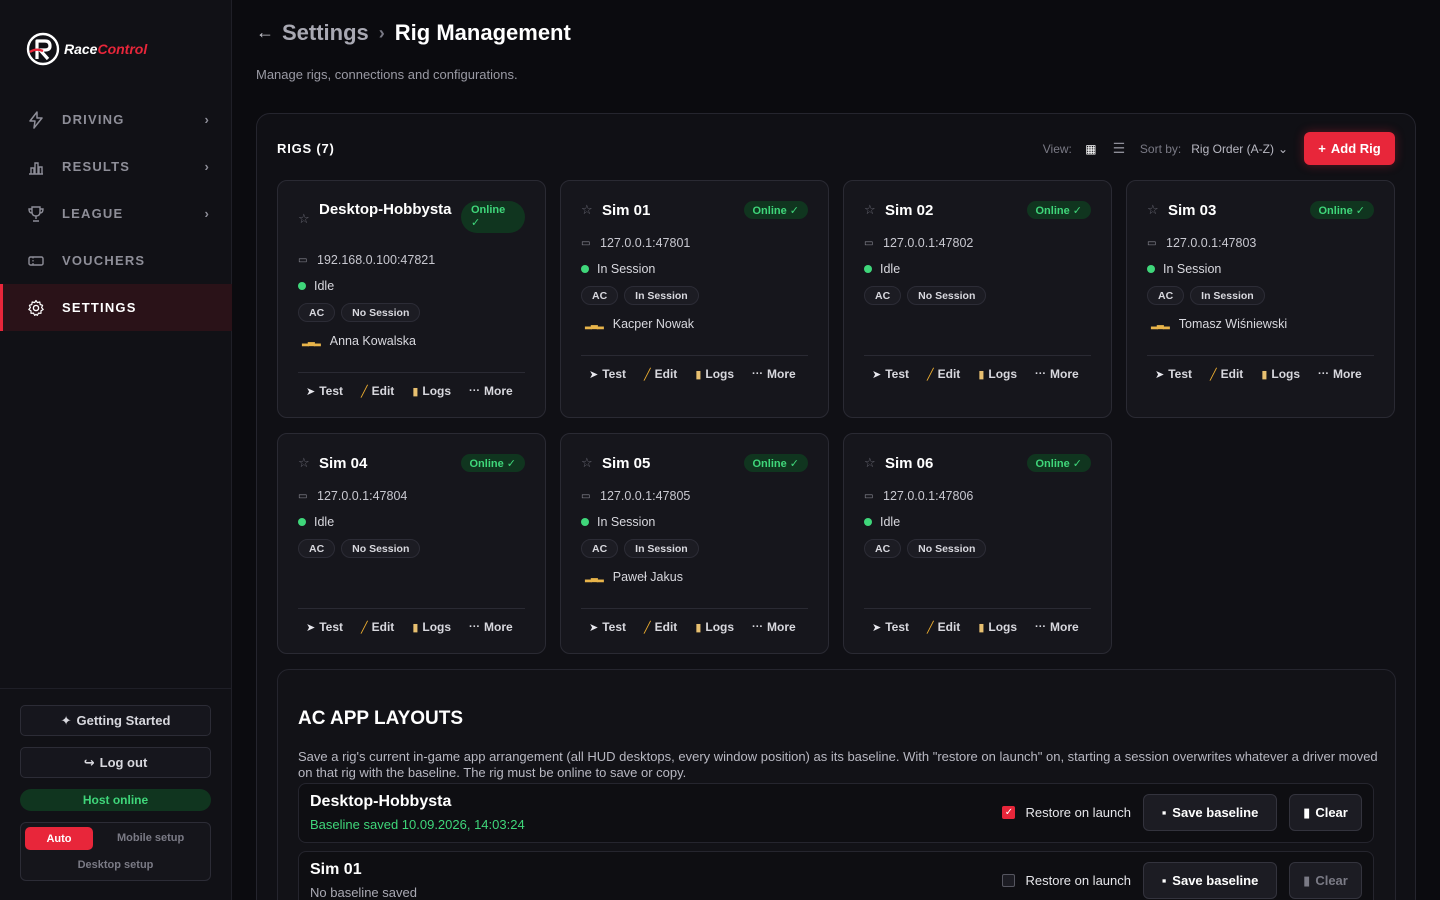  What do you see at coordinates (66, 720) in the screenshot?
I see `sparkle-icon: ✦` at bounding box center [66, 720].